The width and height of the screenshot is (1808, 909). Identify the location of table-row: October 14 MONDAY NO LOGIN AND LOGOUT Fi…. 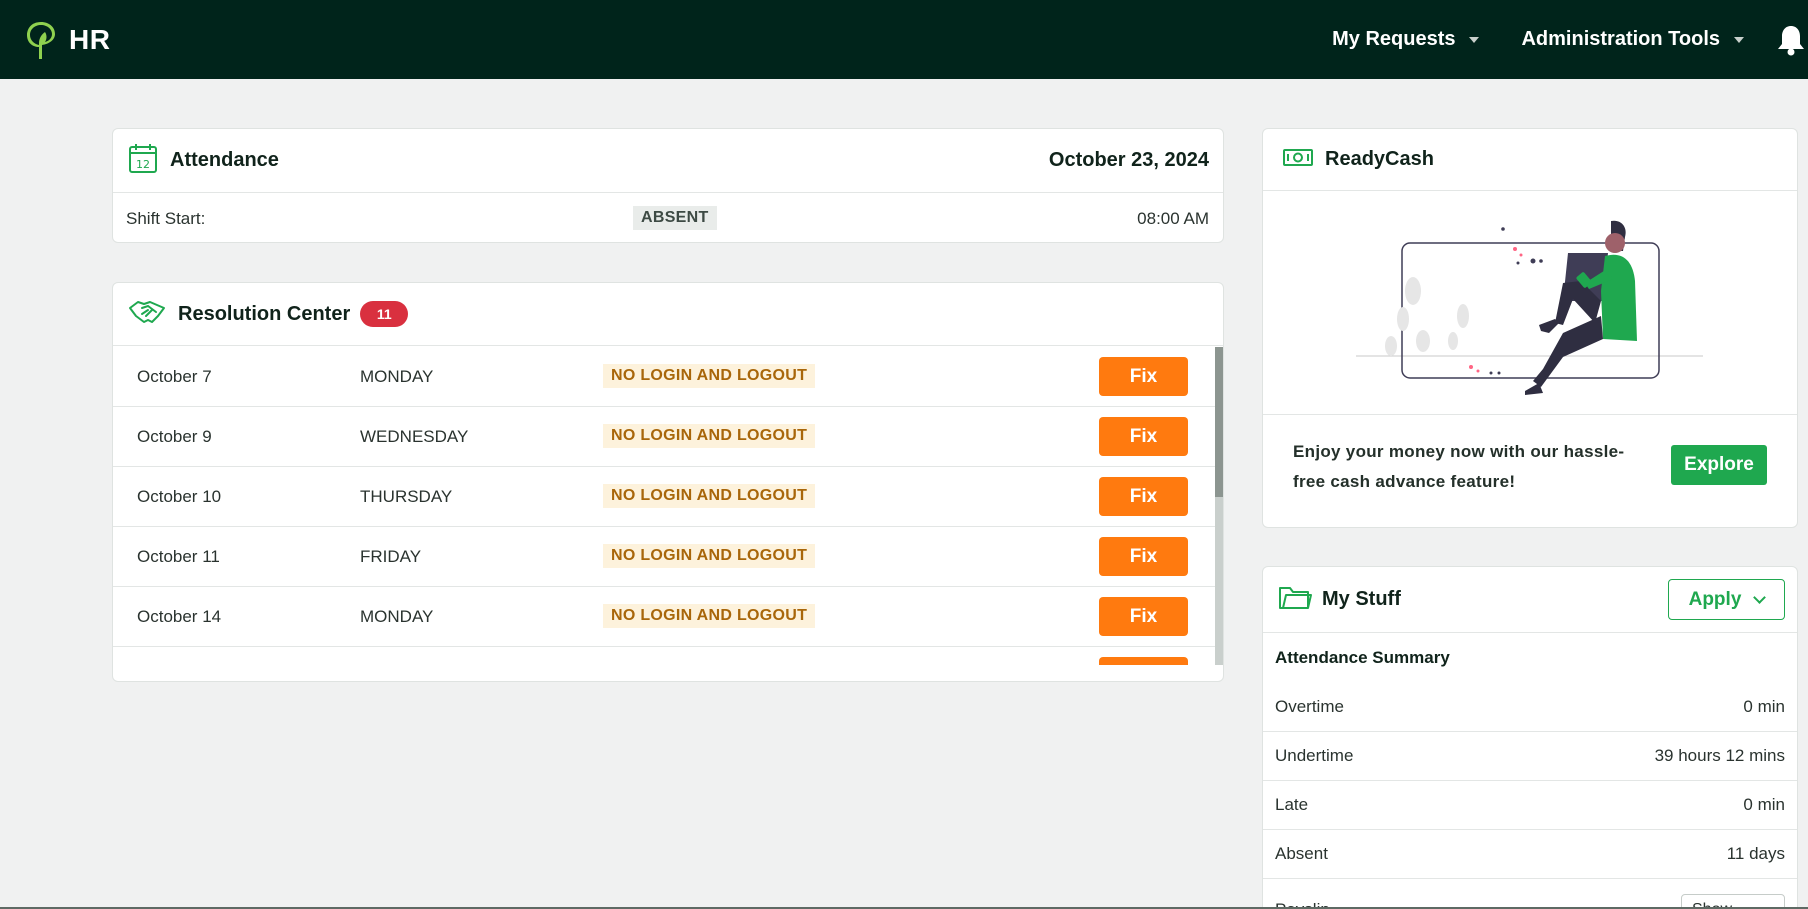
(664, 617).